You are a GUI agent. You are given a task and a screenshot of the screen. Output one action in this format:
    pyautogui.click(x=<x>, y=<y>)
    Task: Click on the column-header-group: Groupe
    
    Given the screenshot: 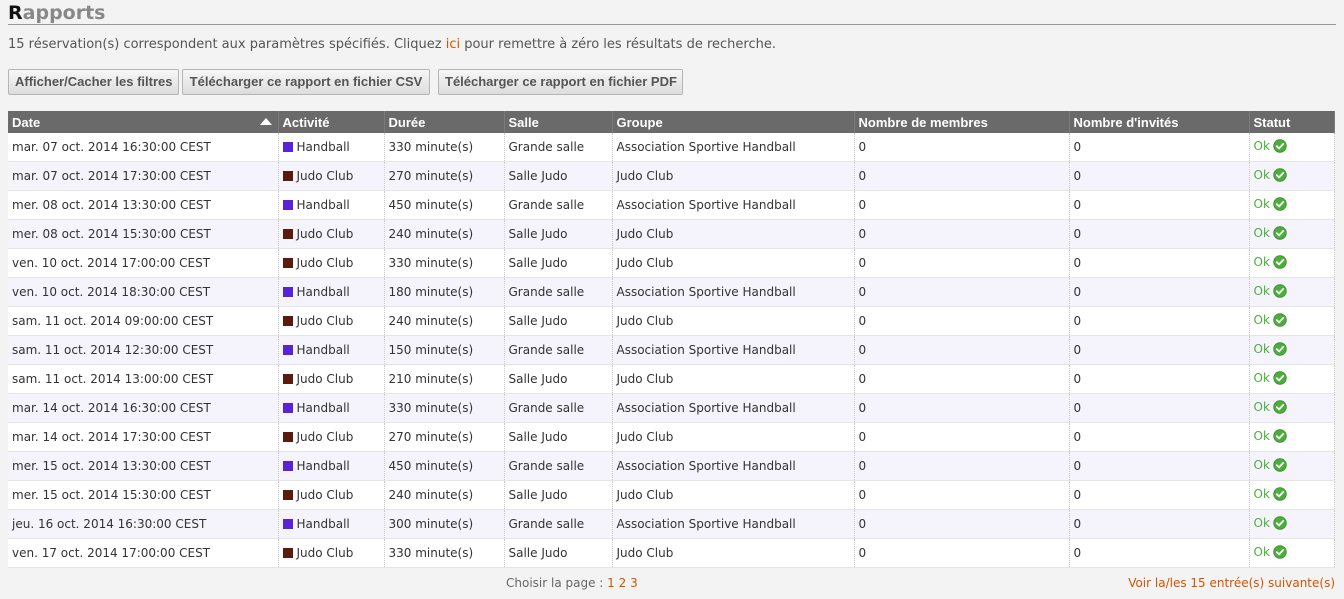 What is the action you would take?
    pyautogui.click(x=733, y=122)
    